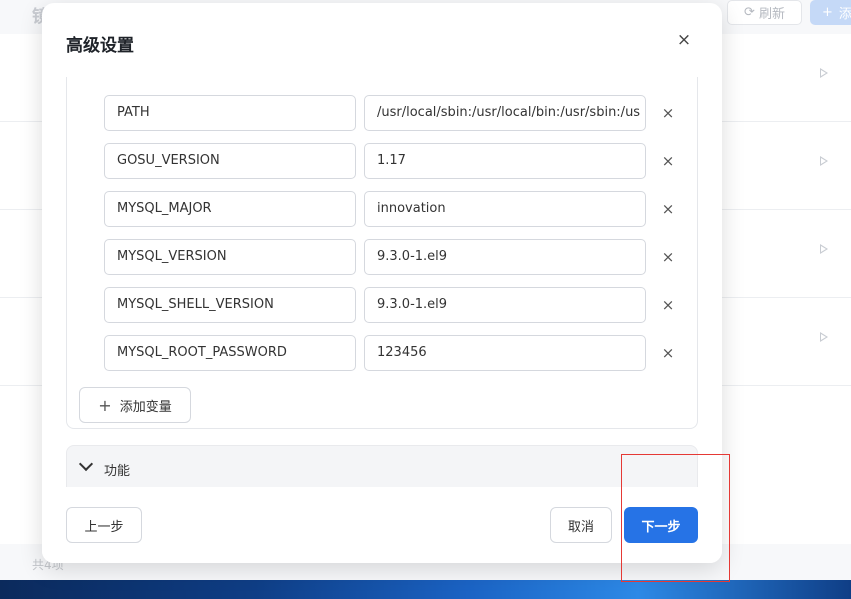 The width and height of the screenshot is (851, 599). I want to click on refresh-button: ⟳ 刷新, so click(764, 12).